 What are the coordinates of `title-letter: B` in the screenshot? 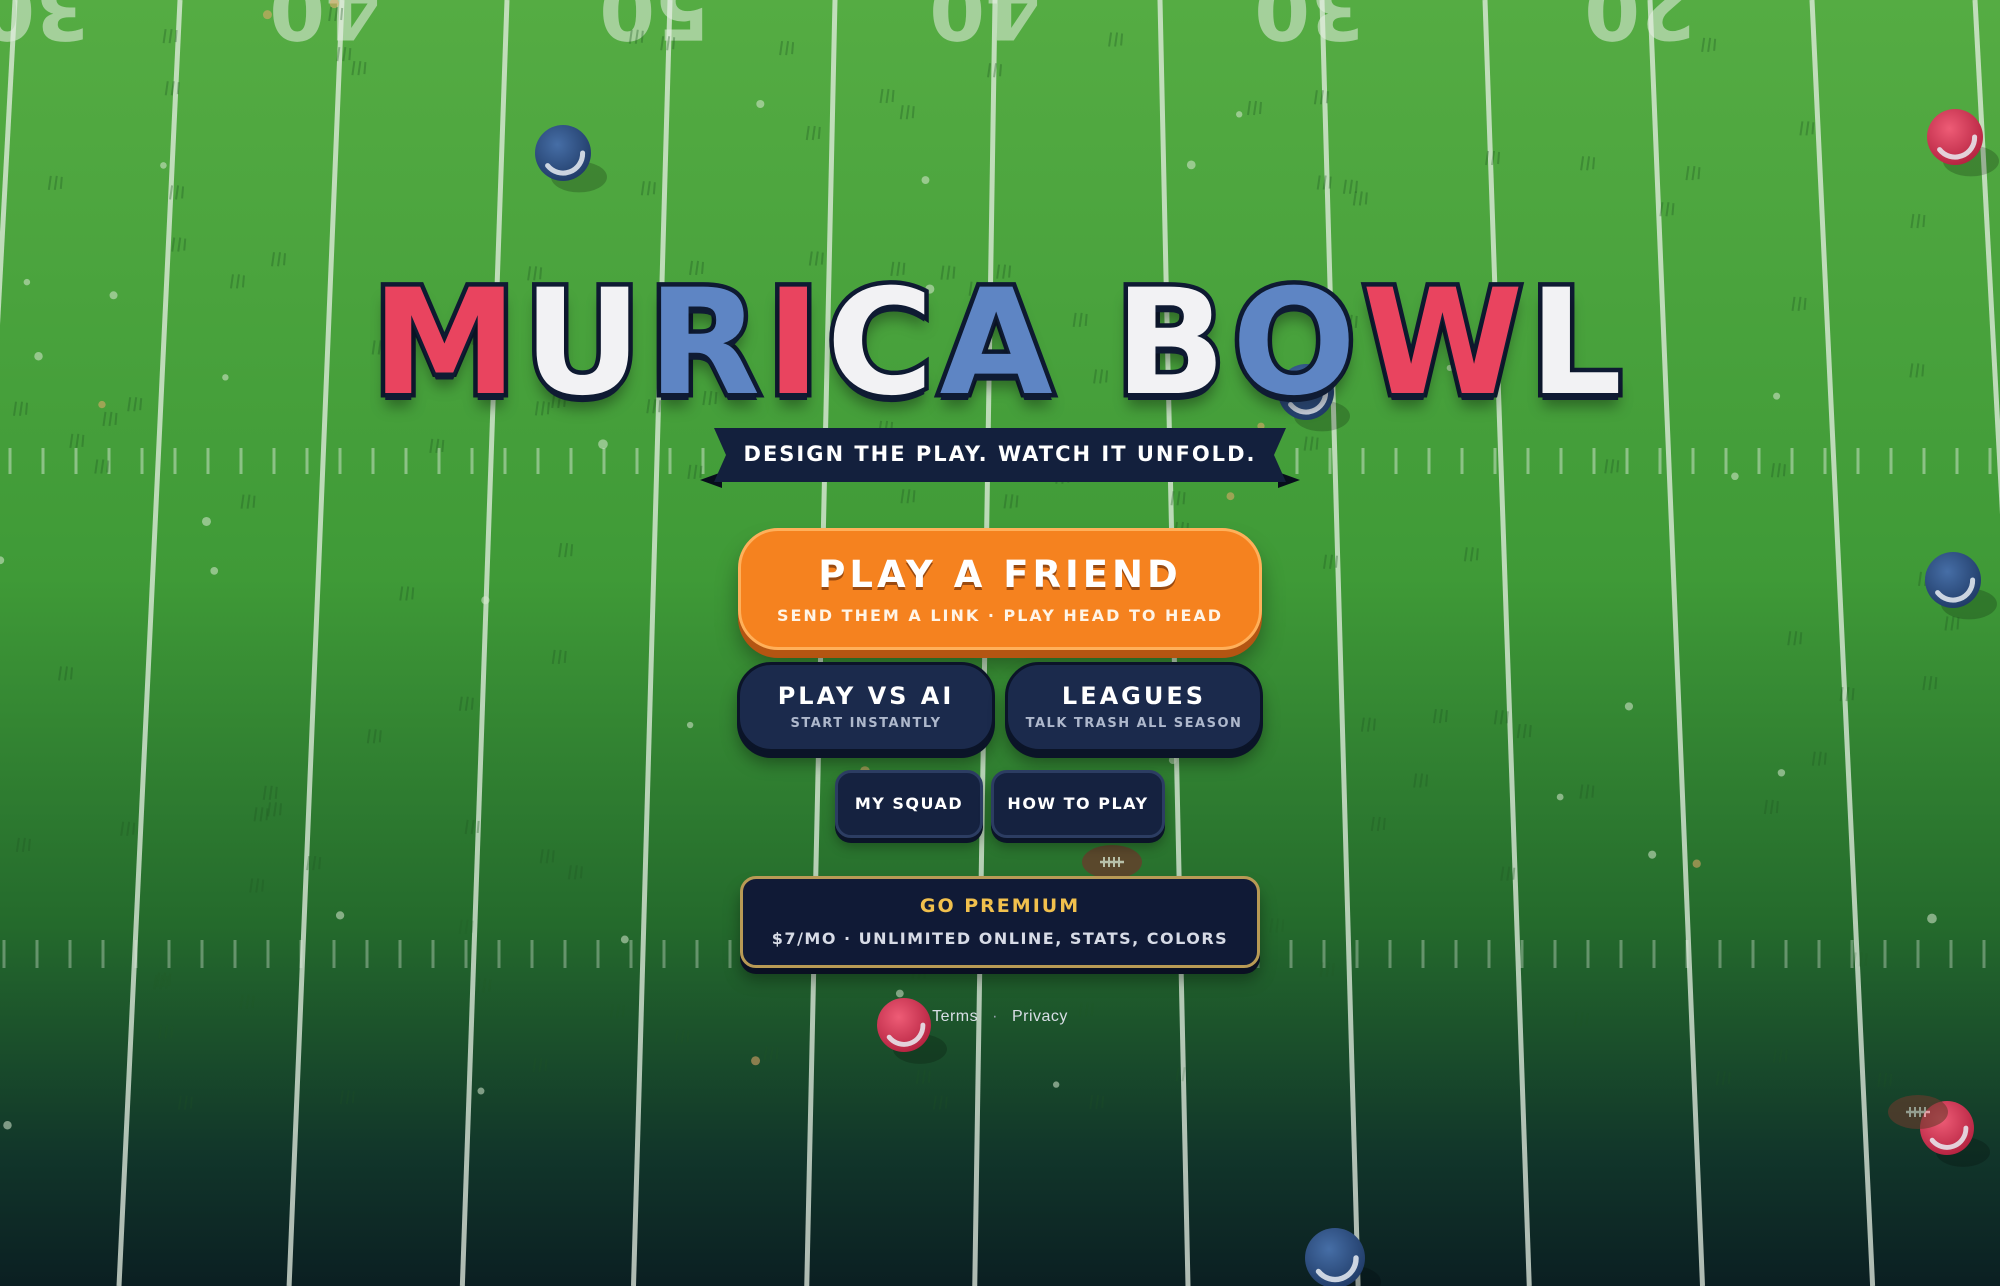 It's located at (1171, 343).